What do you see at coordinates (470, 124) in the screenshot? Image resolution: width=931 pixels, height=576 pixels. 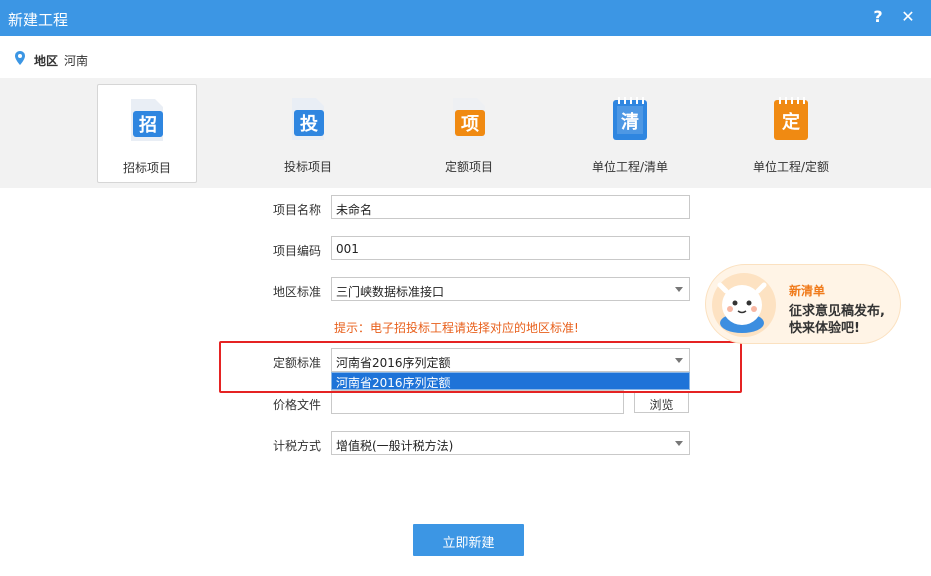 I see `svg-text: 项` at bounding box center [470, 124].